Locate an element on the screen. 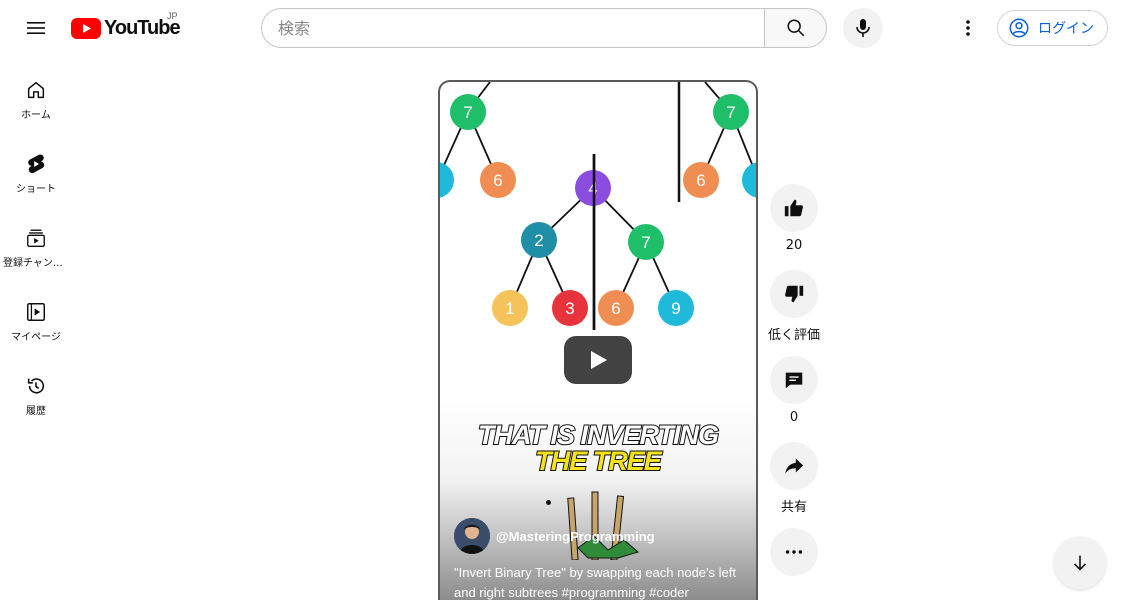  avatar-image is located at coordinates (472, 536).